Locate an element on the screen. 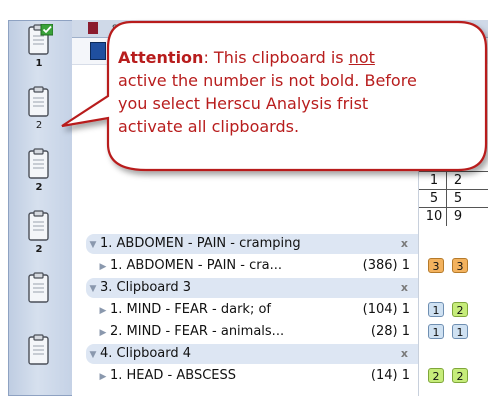 This screenshot has height=396, width=488. rubric-label: 1. HEAD - ABSCESS is located at coordinates (173, 375).